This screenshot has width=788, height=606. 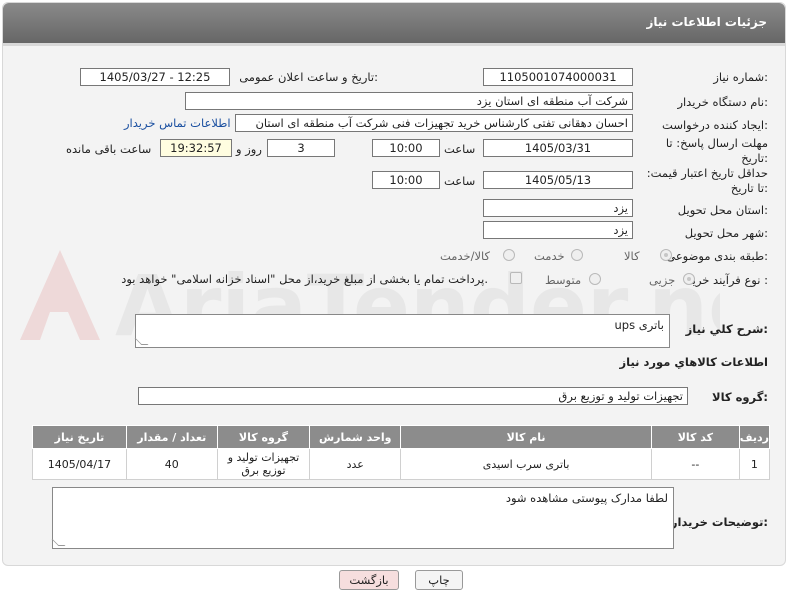 What do you see at coordinates (465, 256) in the screenshot?
I see `category-option-both: کالا/خدمت` at bounding box center [465, 256].